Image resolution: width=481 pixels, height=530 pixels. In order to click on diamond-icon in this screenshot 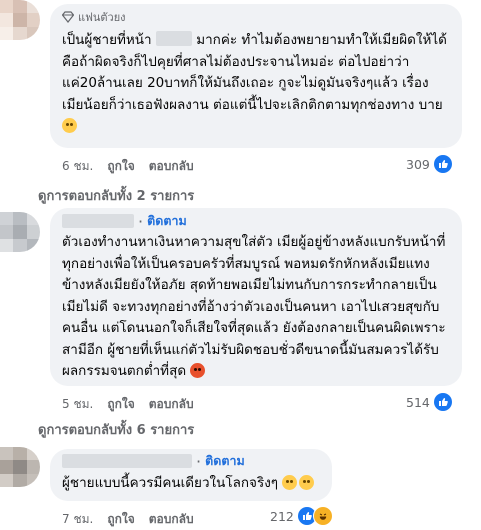, I will do `click(68, 17)`.